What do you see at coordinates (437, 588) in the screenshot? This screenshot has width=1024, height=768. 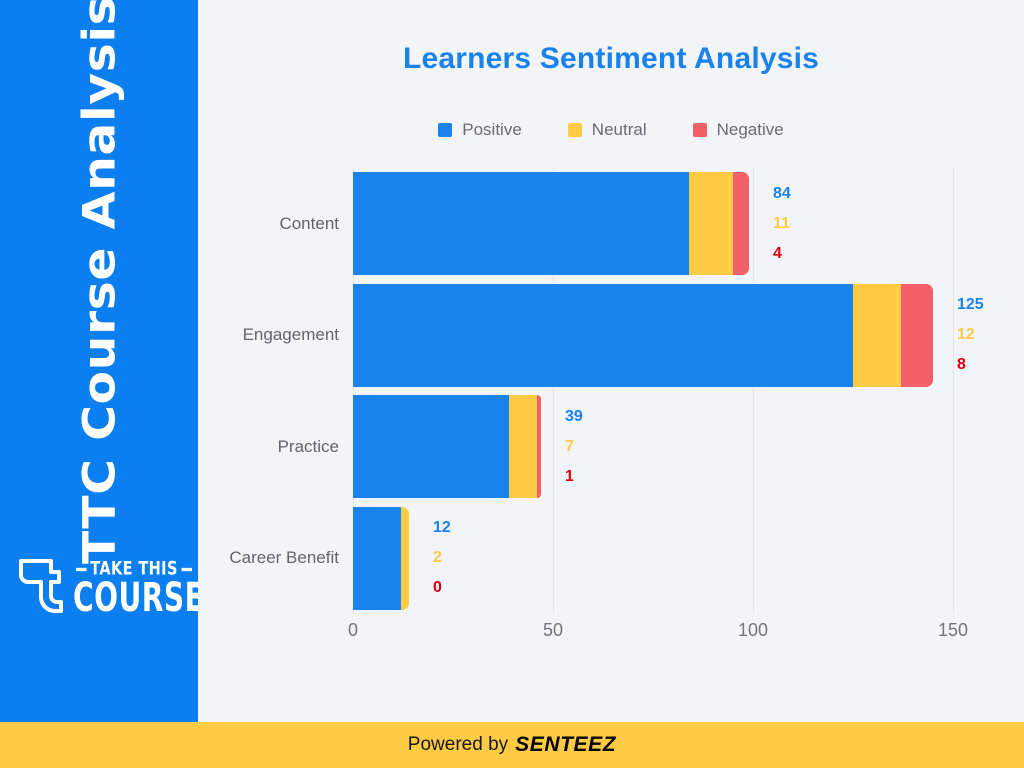 I see `data-label-negative: 0` at bounding box center [437, 588].